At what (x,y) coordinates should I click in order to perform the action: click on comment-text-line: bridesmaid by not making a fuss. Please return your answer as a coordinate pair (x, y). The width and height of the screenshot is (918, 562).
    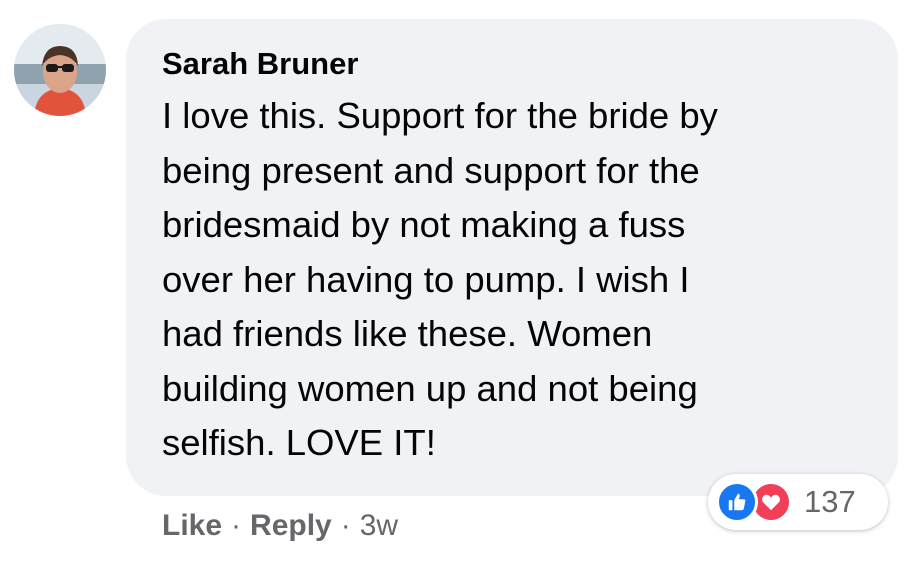
    Looking at the image, I should click on (424, 224).